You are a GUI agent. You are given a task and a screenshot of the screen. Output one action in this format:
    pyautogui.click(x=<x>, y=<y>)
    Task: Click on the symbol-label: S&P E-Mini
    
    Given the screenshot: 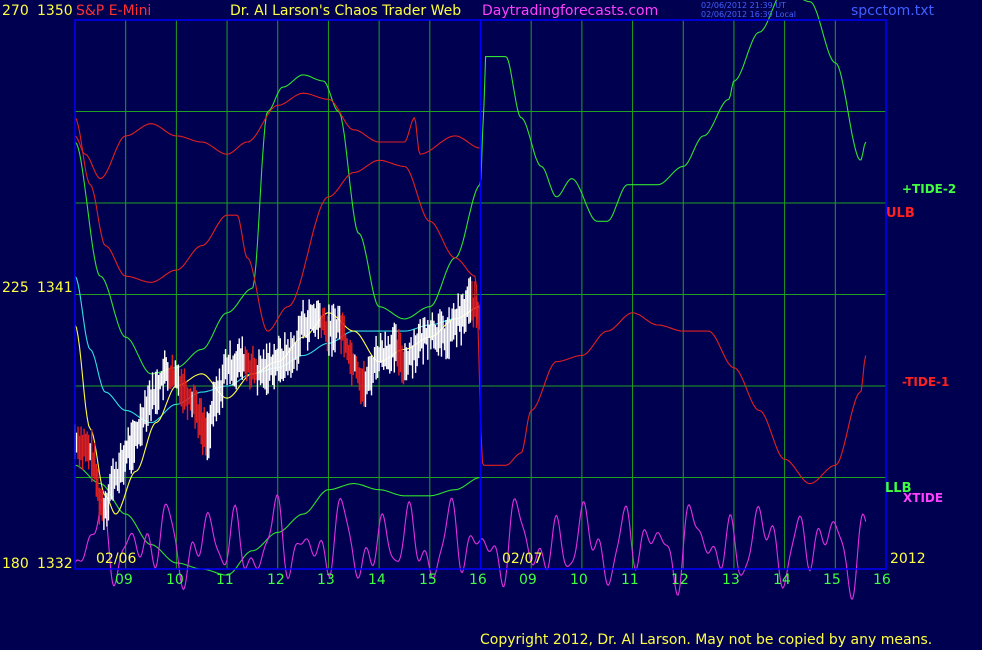 What is the action you would take?
    pyautogui.click(x=114, y=11)
    